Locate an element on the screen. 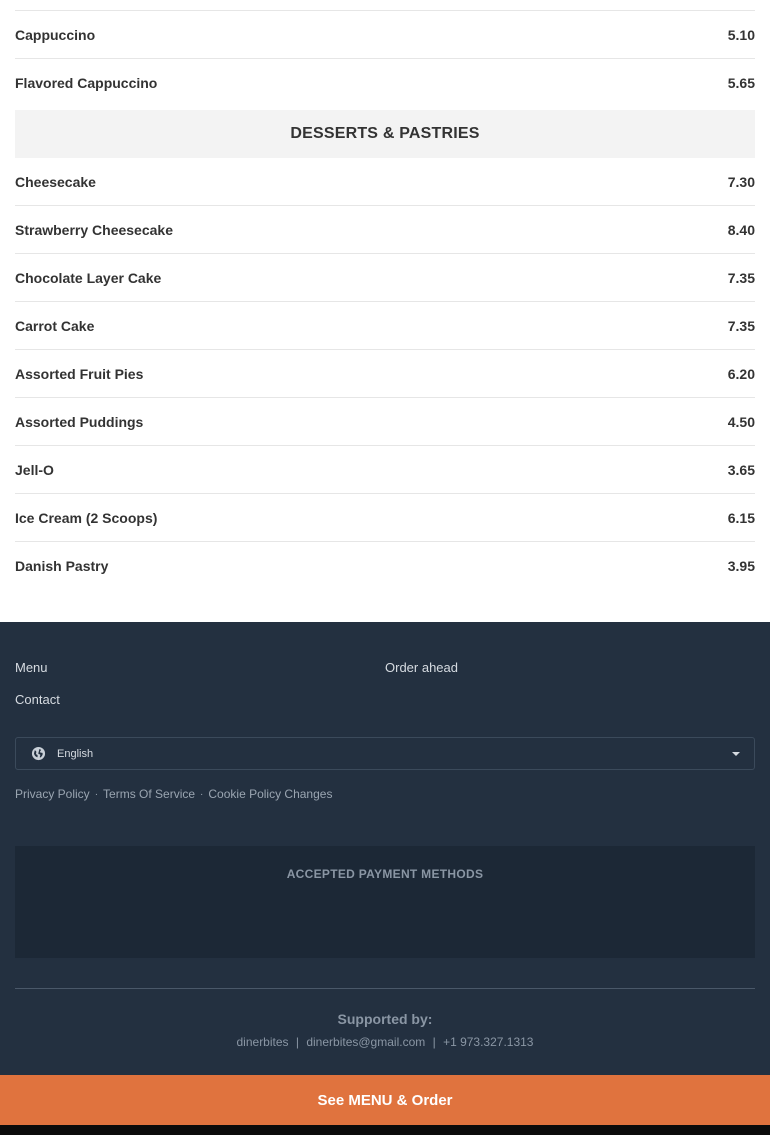 This screenshot has width=770, height=1135. menu-item-price: 7.30 is located at coordinates (741, 181).